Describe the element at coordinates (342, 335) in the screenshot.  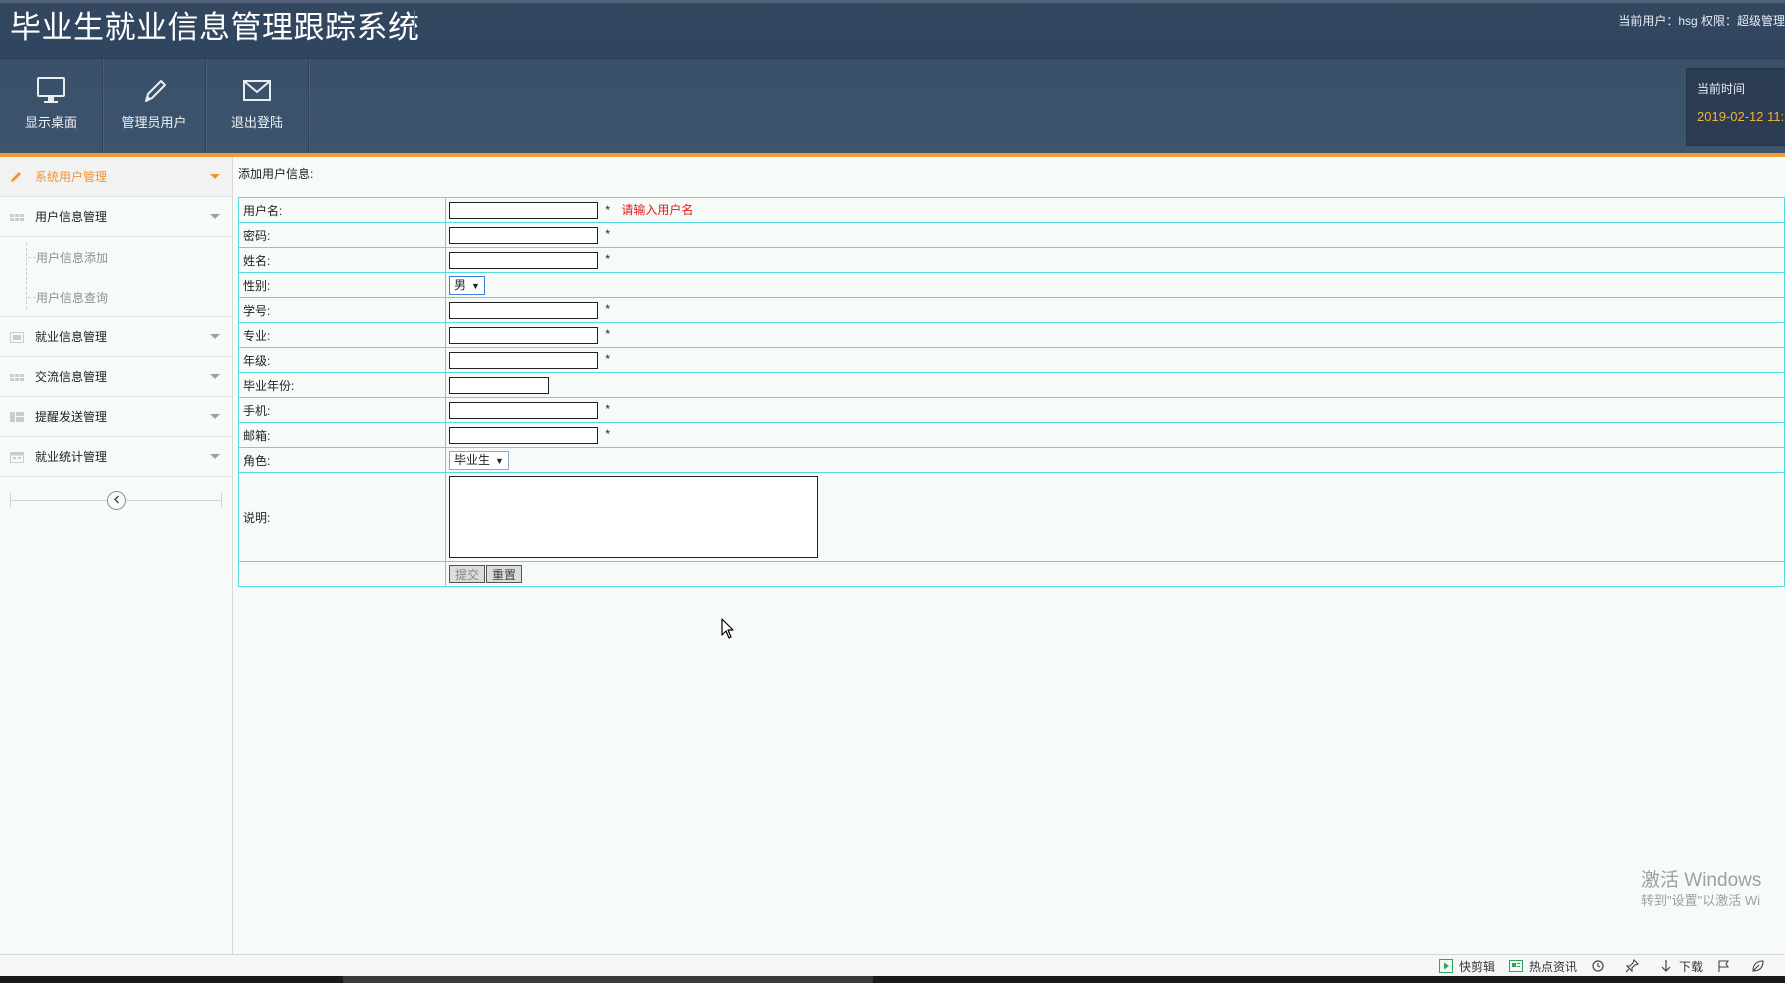
I see `major-label: 专业:` at that location.